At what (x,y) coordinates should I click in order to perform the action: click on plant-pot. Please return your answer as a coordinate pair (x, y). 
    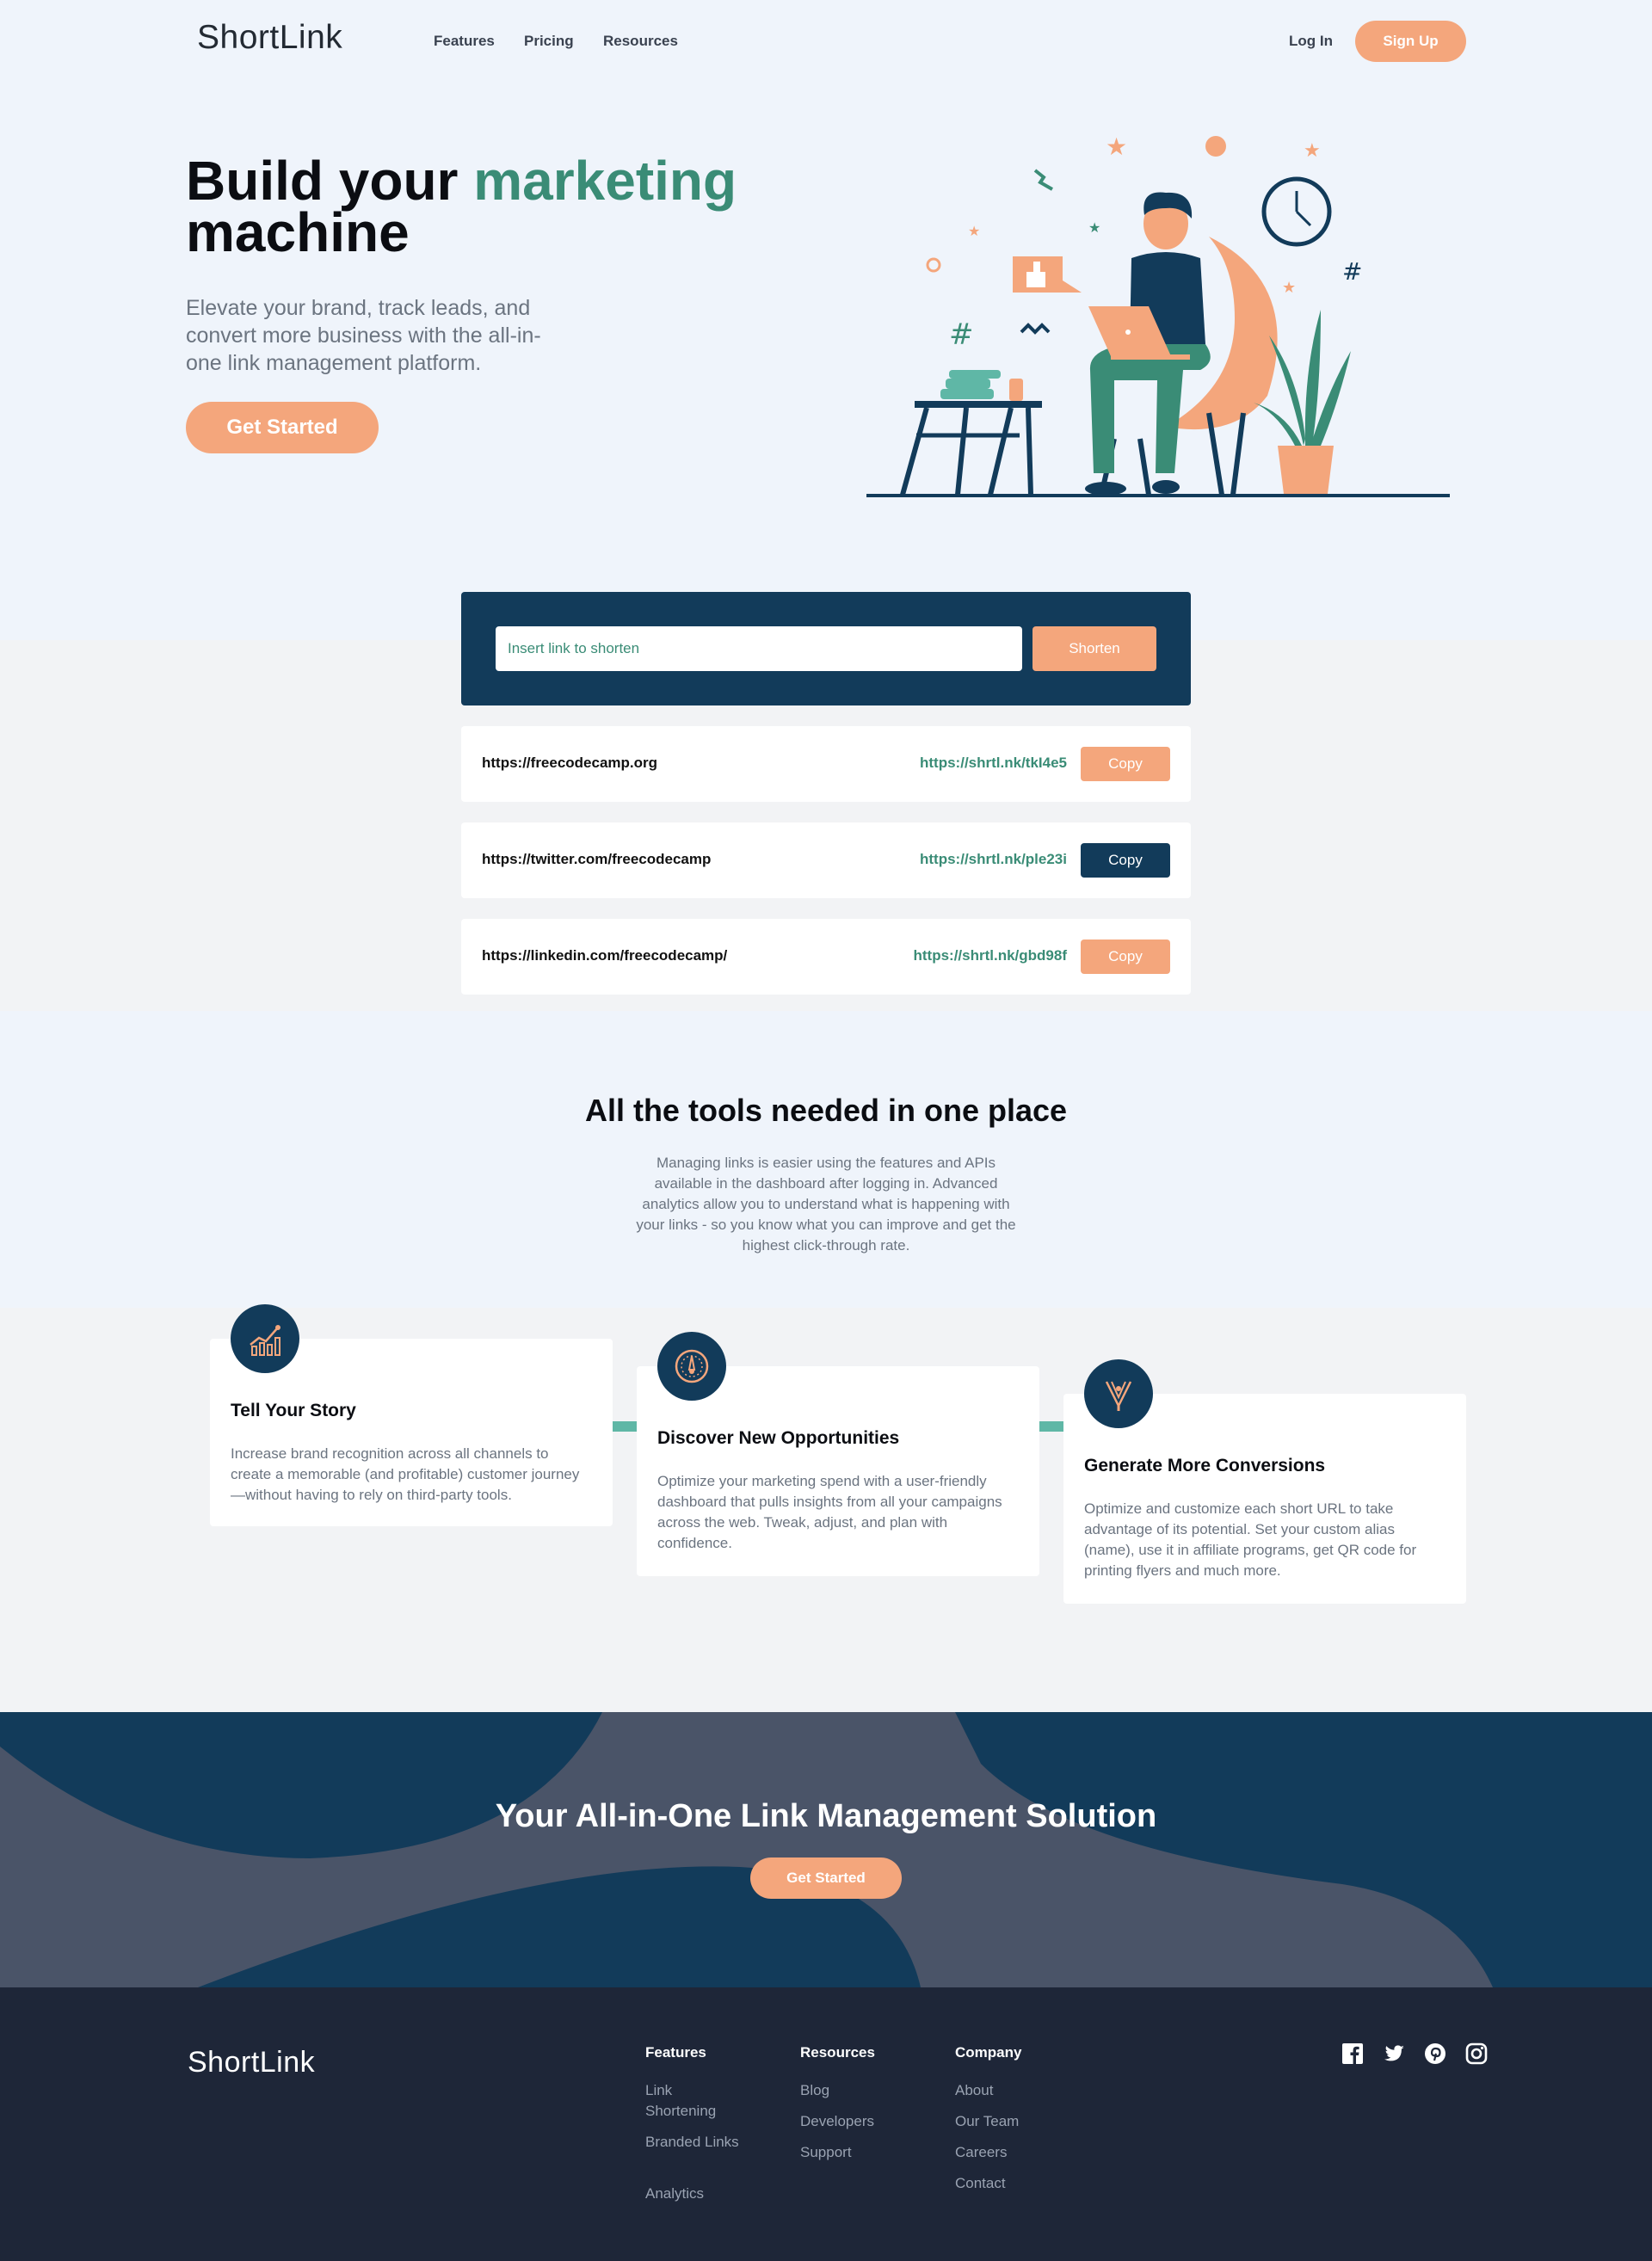
    Looking at the image, I should click on (1306, 470).